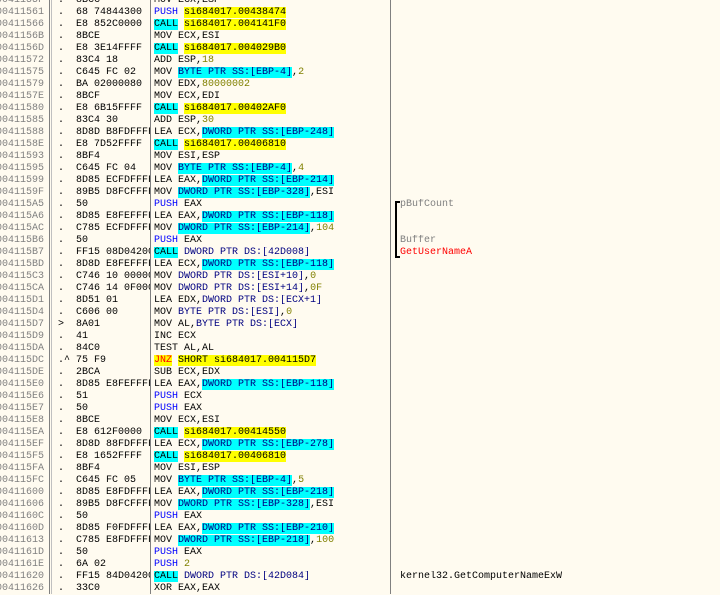 Image resolution: width=720 pixels, height=595 pixels. What do you see at coordinates (187, 96) in the screenshot?
I see `instruction-token: MOV ECX,EDI` at bounding box center [187, 96].